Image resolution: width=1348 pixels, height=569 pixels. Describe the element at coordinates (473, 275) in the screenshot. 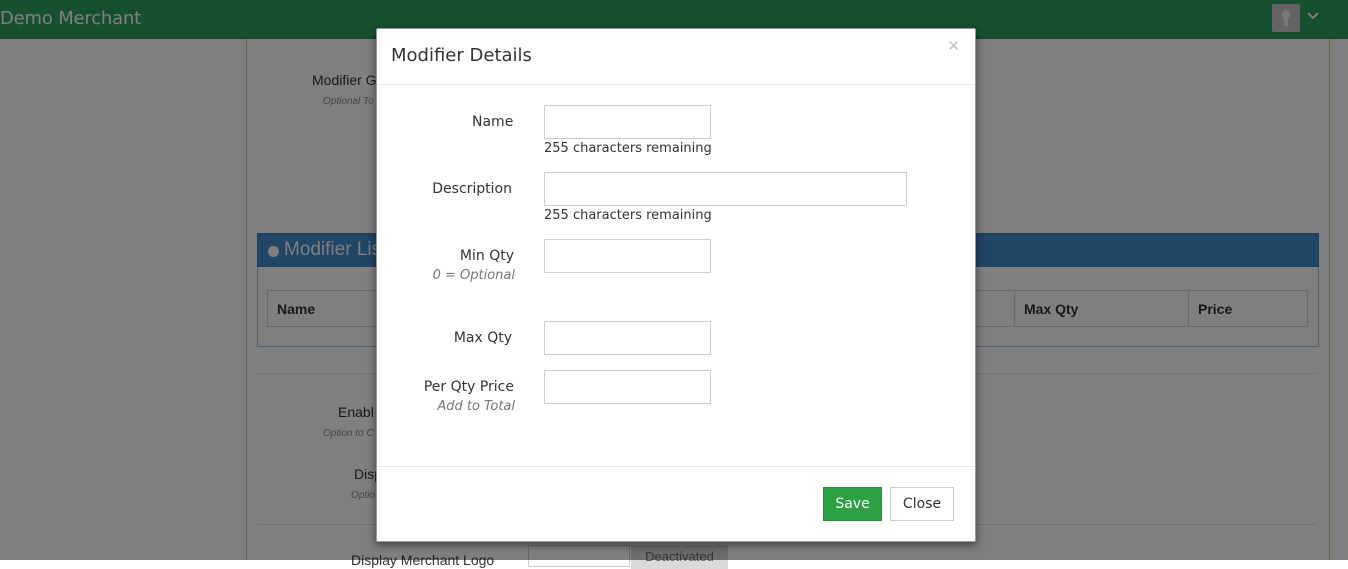

I see `min-qty-hint: 0 = Optional` at that location.